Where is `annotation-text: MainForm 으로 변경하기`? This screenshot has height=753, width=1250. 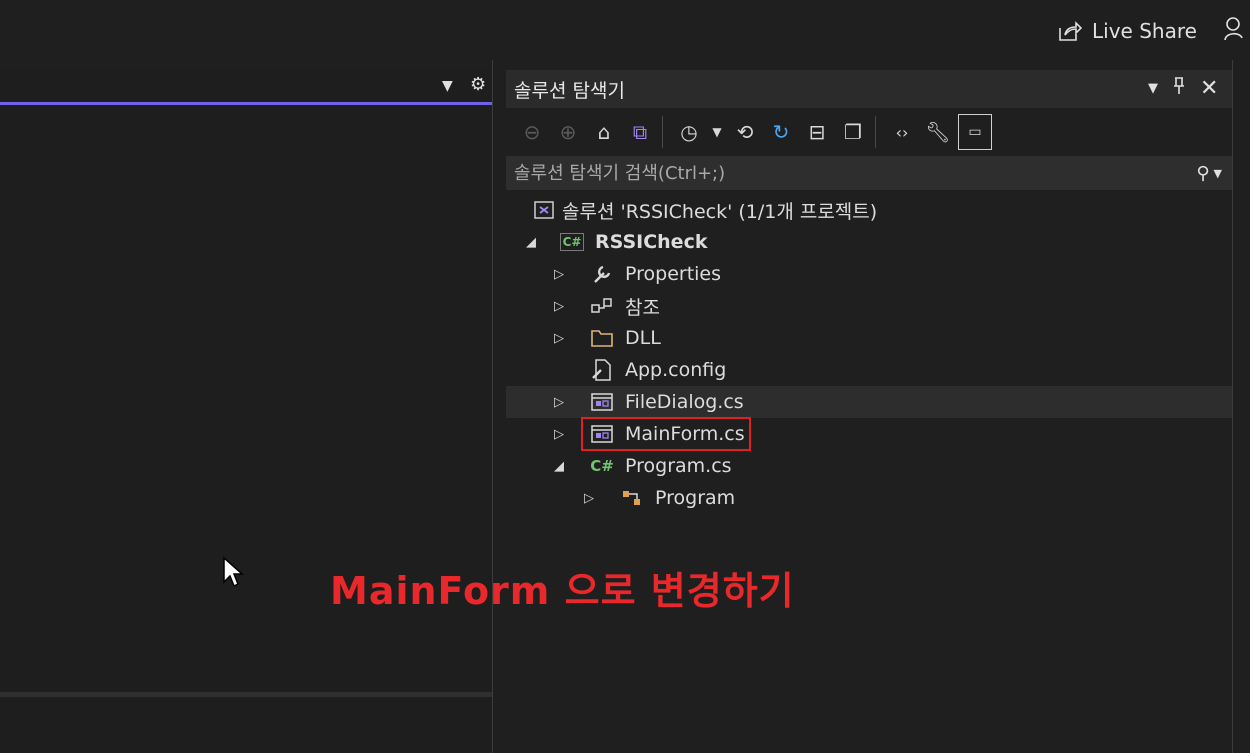 annotation-text: MainForm 으로 변경하기 is located at coordinates (562, 591).